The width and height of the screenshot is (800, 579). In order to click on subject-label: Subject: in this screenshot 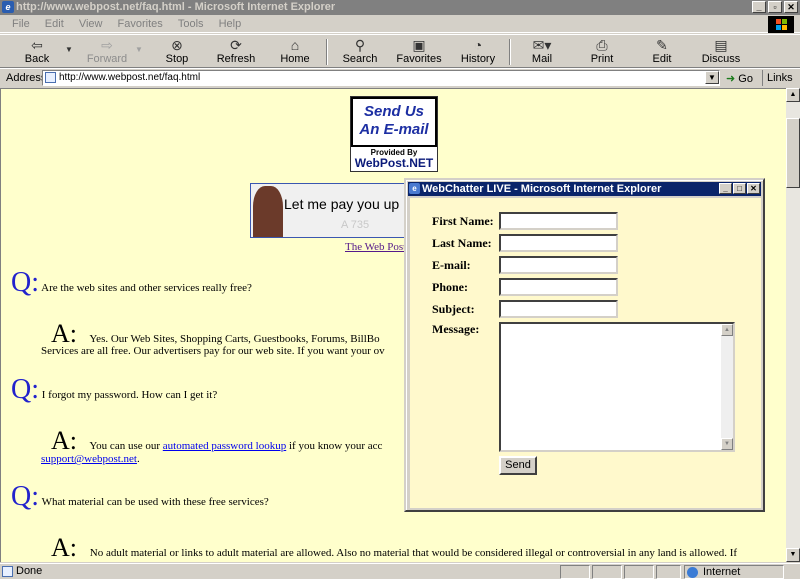, I will do `click(453, 309)`.